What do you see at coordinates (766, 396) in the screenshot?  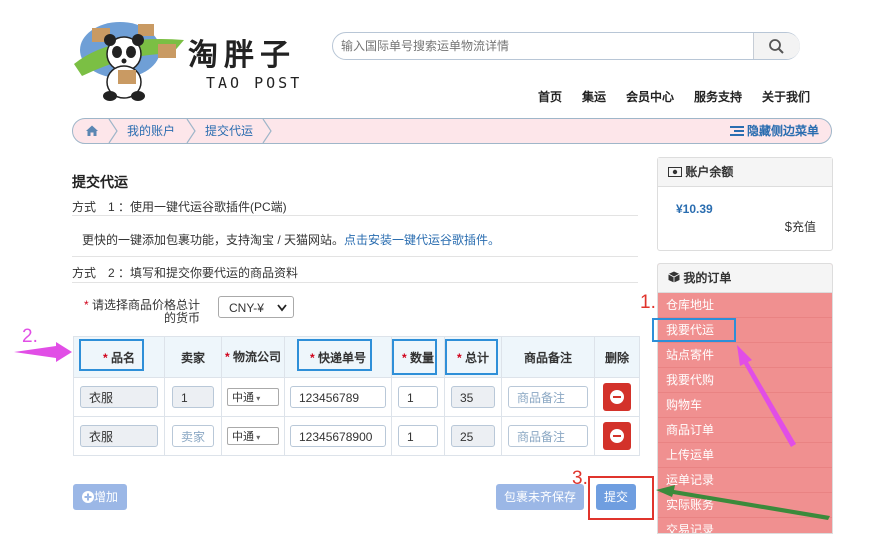 I see `arrow-annotation-sidebar` at bounding box center [766, 396].